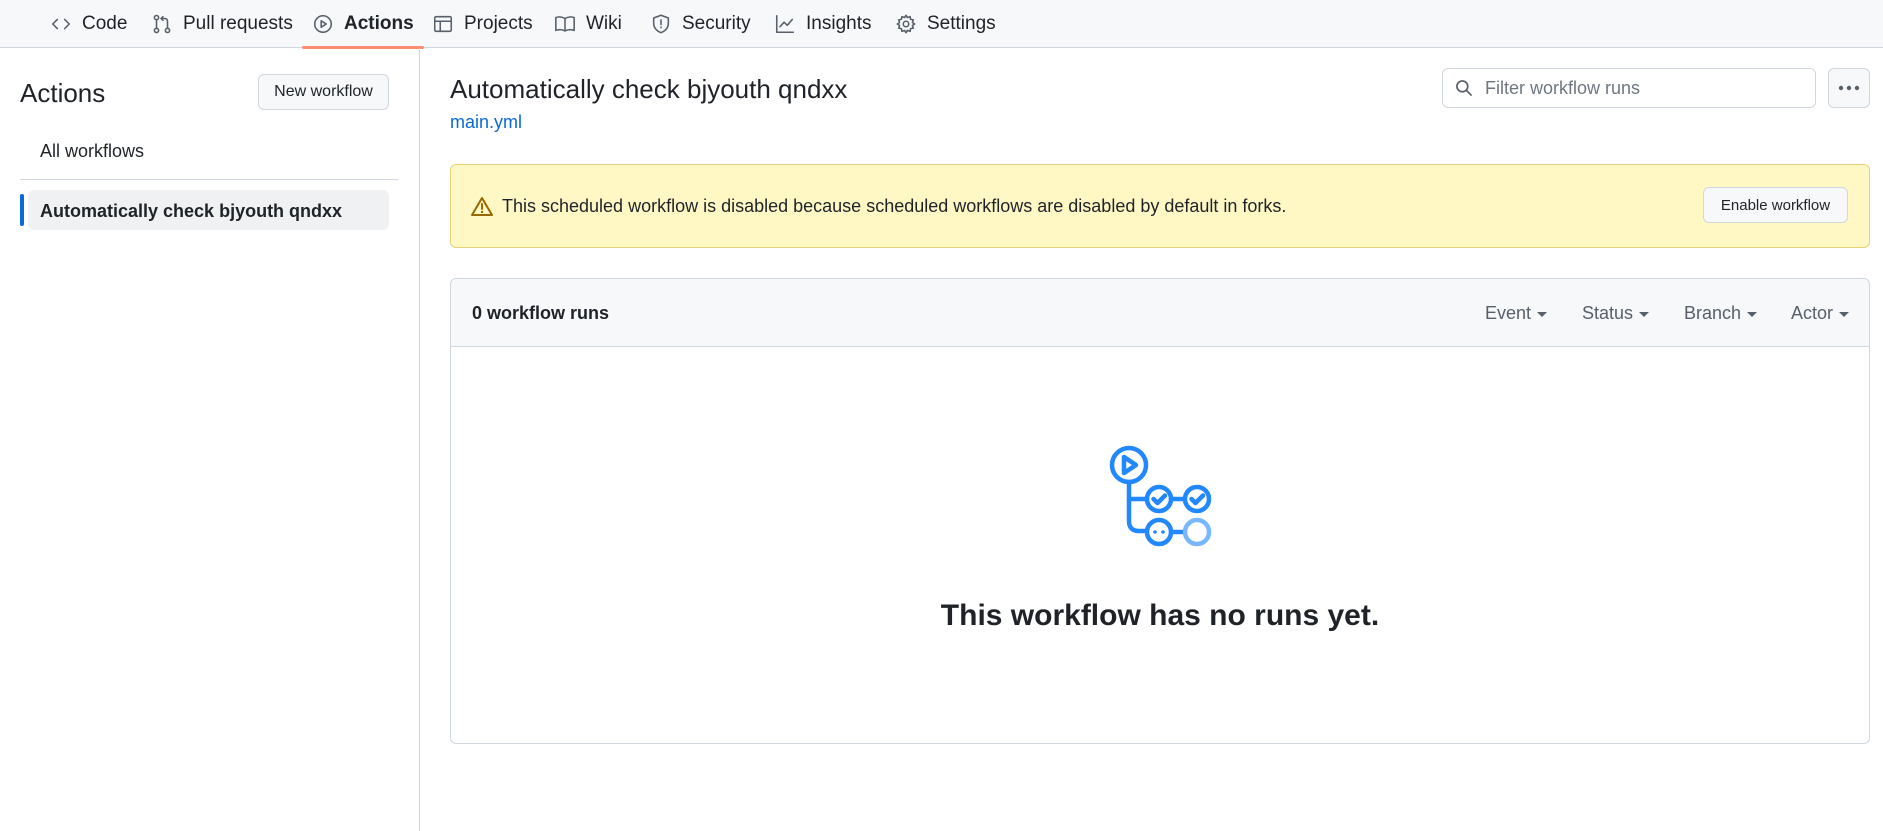 This screenshot has width=1883, height=831. What do you see at coordinates (1713, 313) in the screenshot?
I see `dropdown-label: Branch` at bounding box center [1713, 313].